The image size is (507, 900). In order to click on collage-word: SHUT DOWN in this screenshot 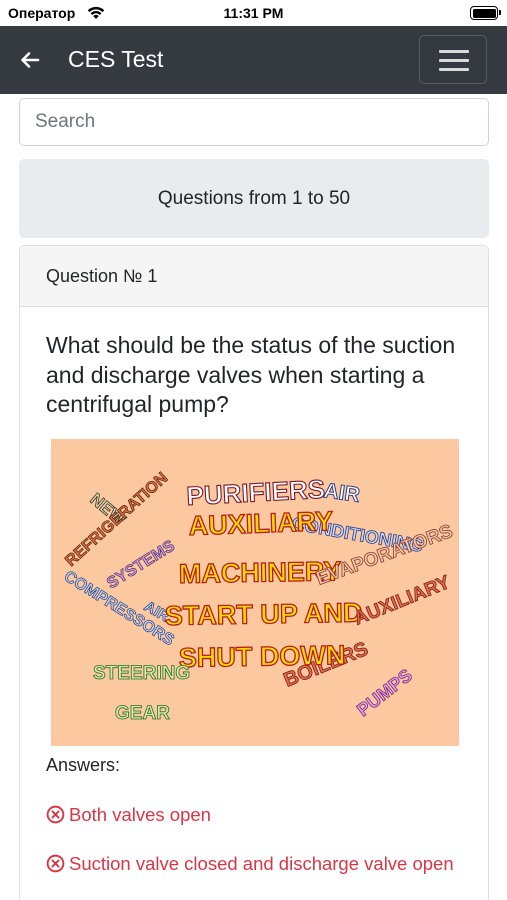, I will do `click(262, 656)`.